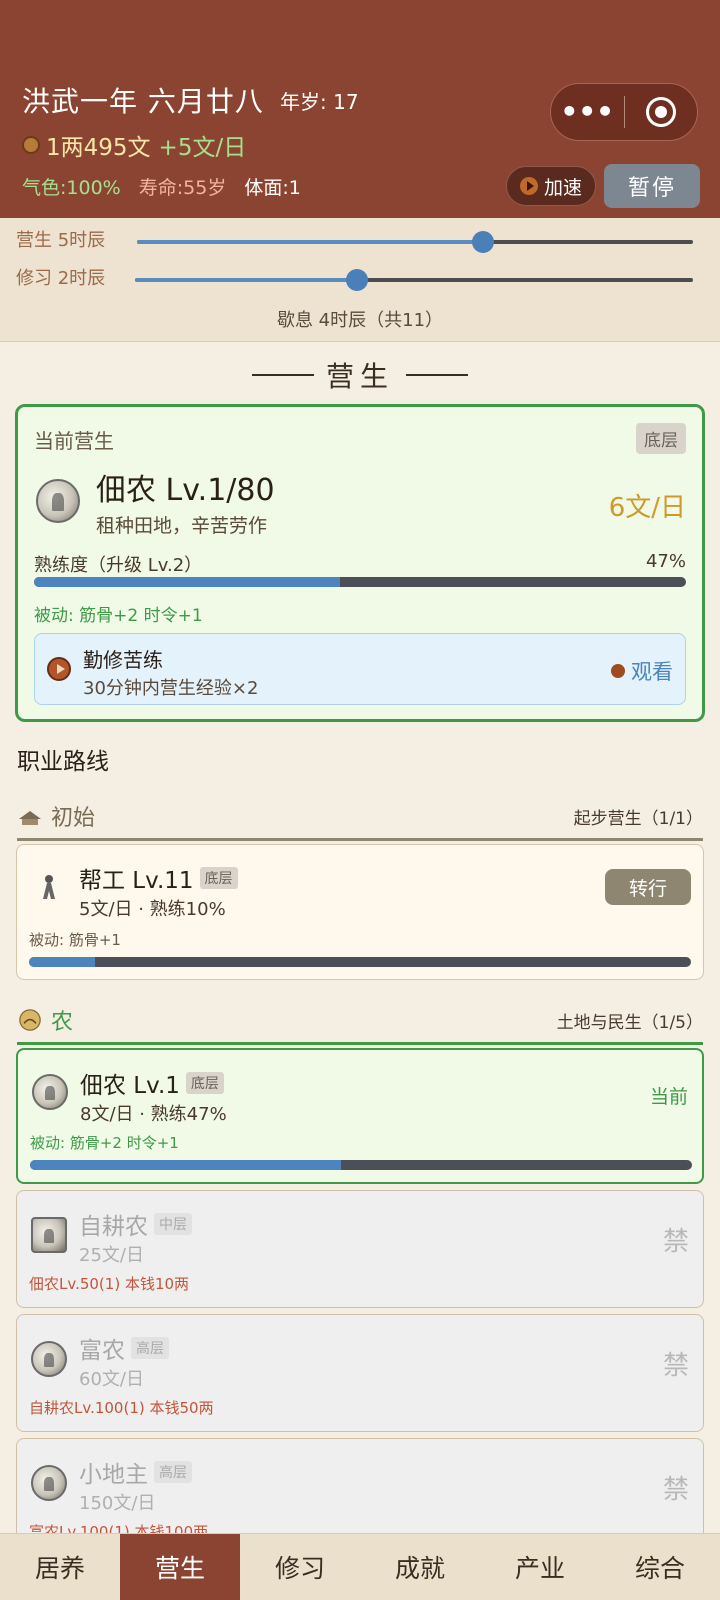 This screenshot has height=1600, width=720. I want to click on boost-desc: 30分钟内营生经验×2, so click(171, 688).